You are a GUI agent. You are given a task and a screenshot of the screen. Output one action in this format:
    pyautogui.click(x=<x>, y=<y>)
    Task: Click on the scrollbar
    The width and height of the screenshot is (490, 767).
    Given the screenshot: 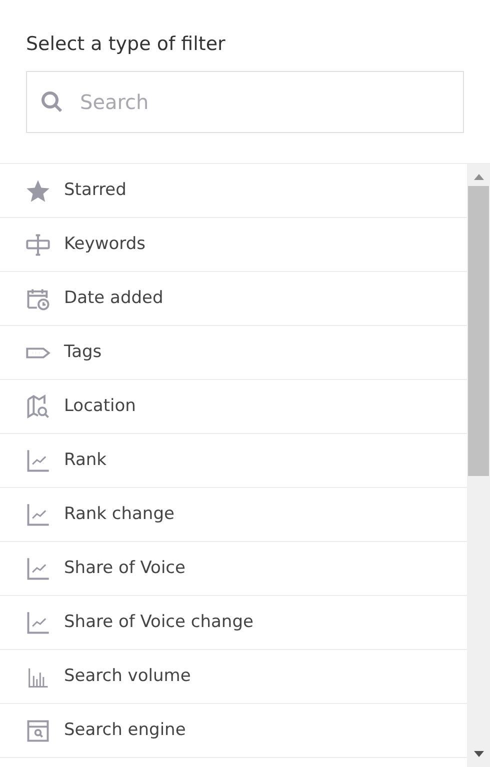 What is the action you would take?
    pyautogui.click(x=478, y=465)
    